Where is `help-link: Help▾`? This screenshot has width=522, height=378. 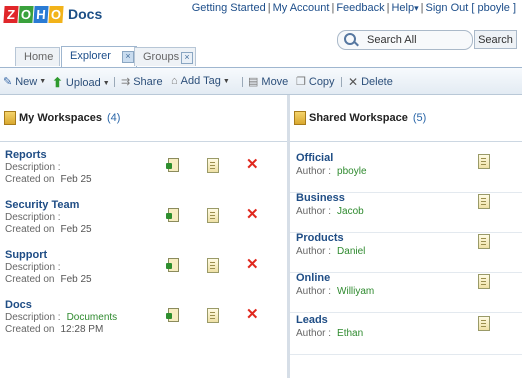 help-link: Help▾ is located at coordinates (404, 8).